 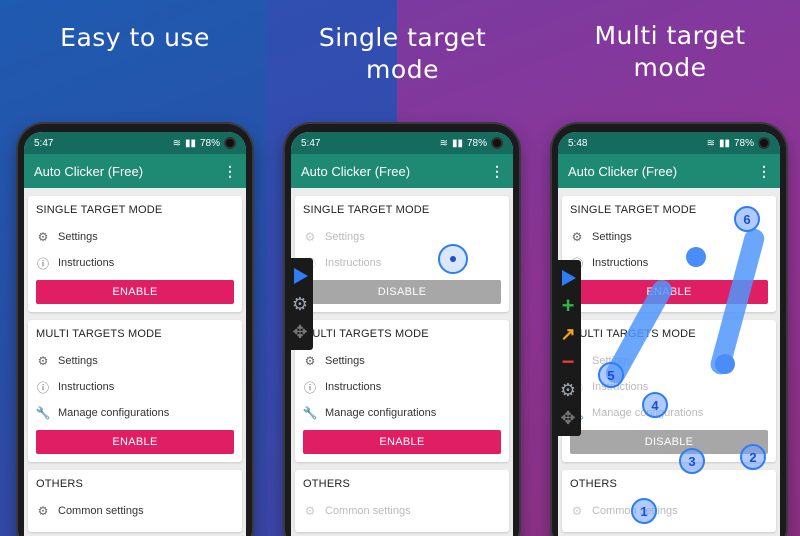 I want to click on click-target, so click(x=453, y=259).